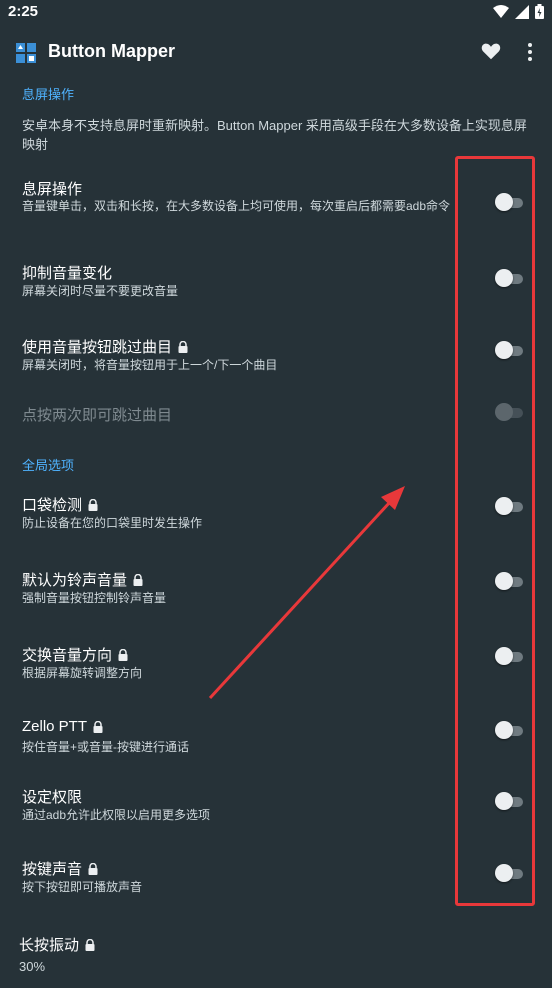 This screenshot has height=988, width=552. Describe the element at coordinates (539, 11) in the screenshot. I see `battery-icon` at that location.